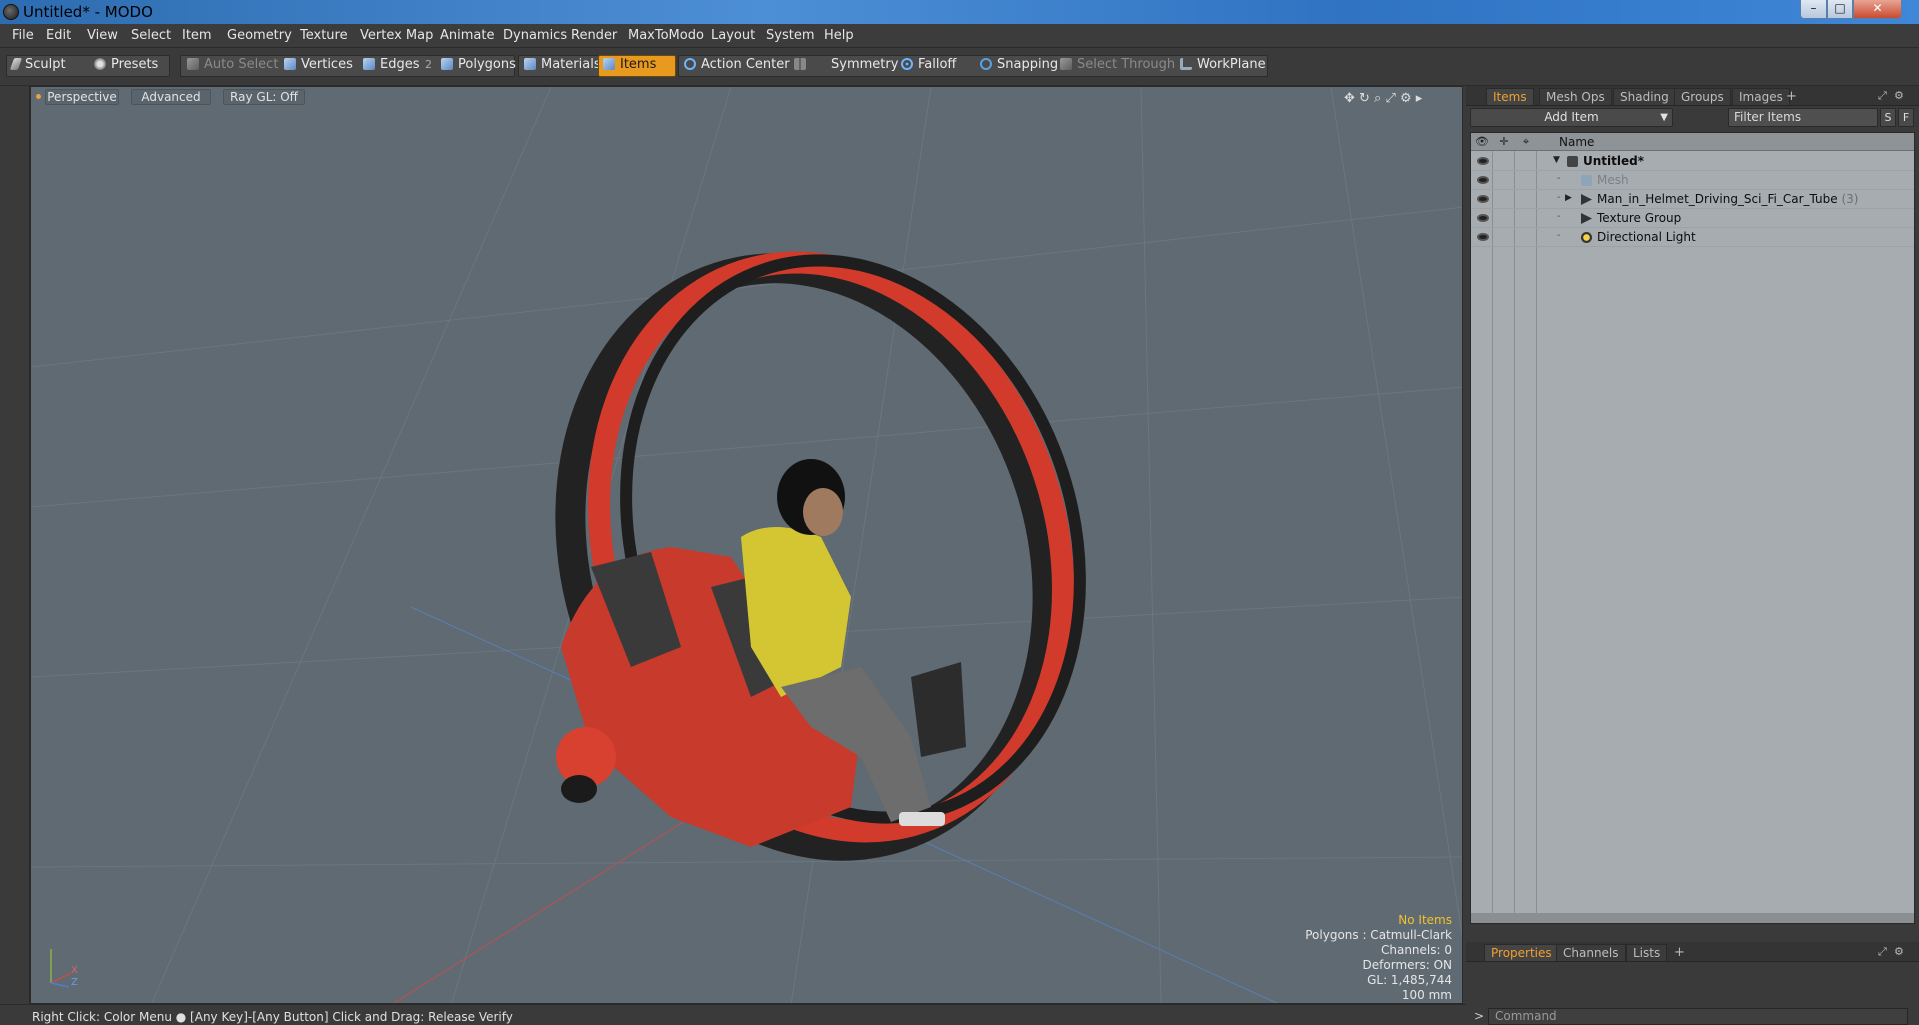 This screenshot has width=1919, height=1025. Describe the element at coordinates (1761, 96) in the screenshot. I see `tab-images: Images` at that location.